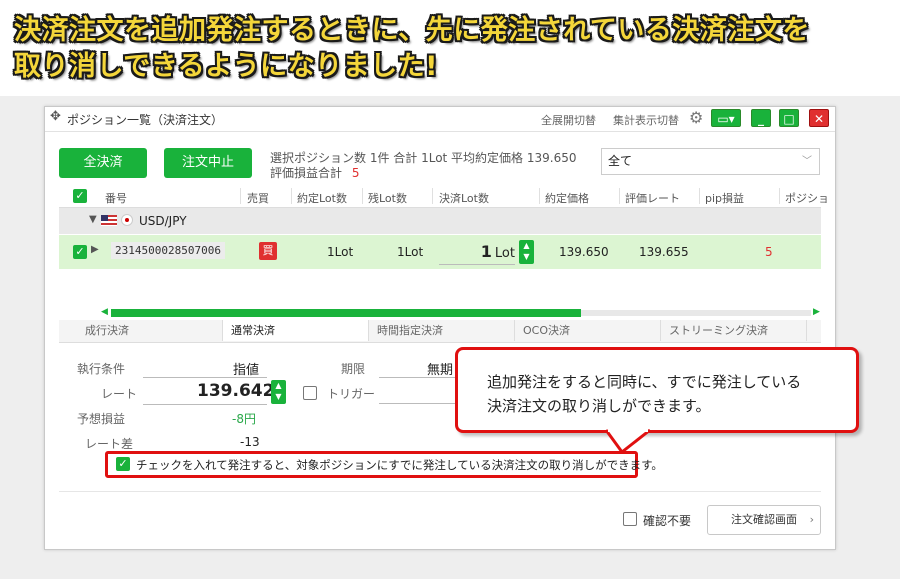 This screenshot has height=579, width=900. Describe the element at coordinates (226, 66) in the screenshot. I see `headline-line-2: 取り消しできるようになりました!` at that location.